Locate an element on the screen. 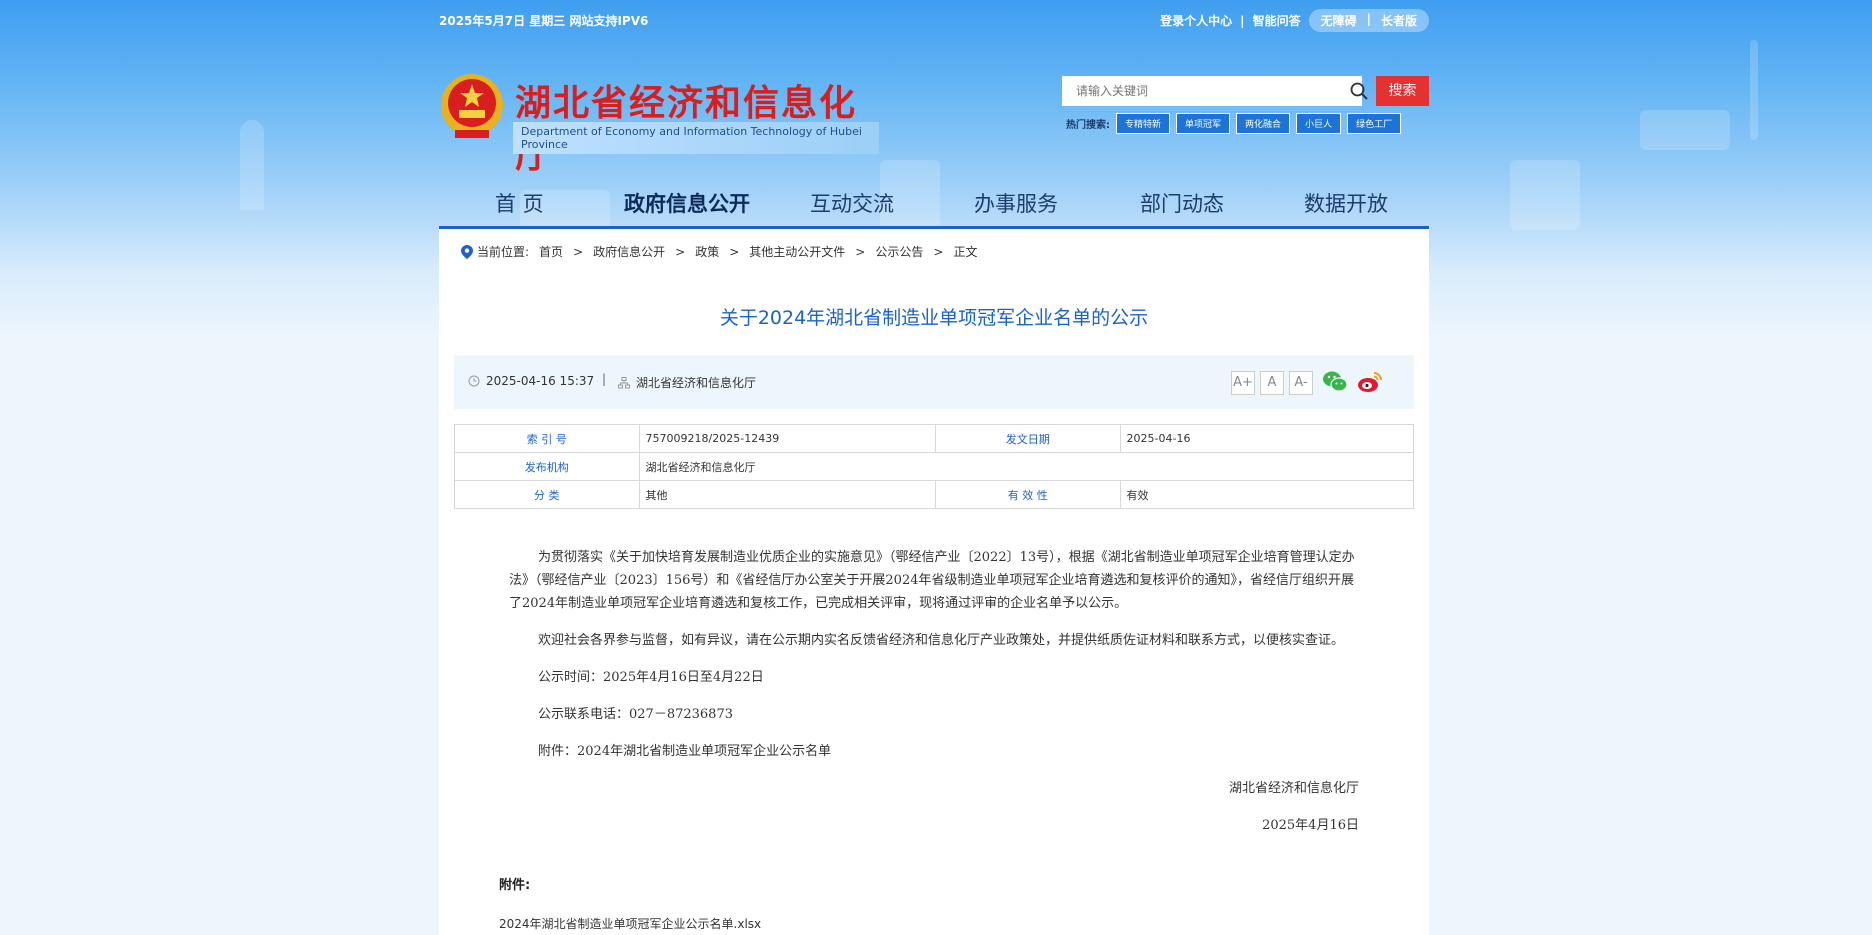  main-nav: 首 页 政府信息公开 互动交流 办事服务 部门动态 数据开放 is located at coordinates (934, 203).